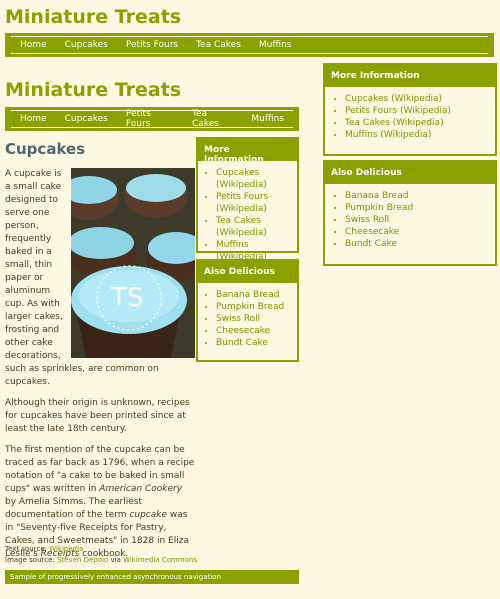  What do you see at coordinates (45, 149) in the screenshot?
I see `article-heading: Cupcakes` at bounding box center [45, 149].